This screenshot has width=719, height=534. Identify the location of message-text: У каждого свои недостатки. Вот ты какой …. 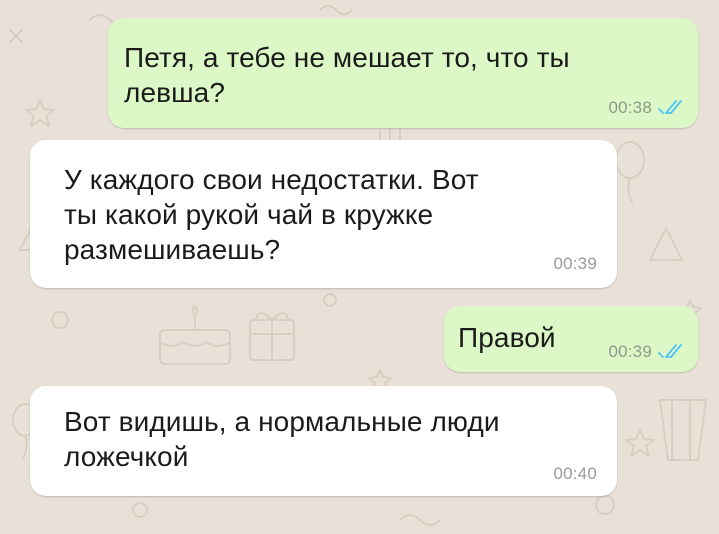
(271, 214).